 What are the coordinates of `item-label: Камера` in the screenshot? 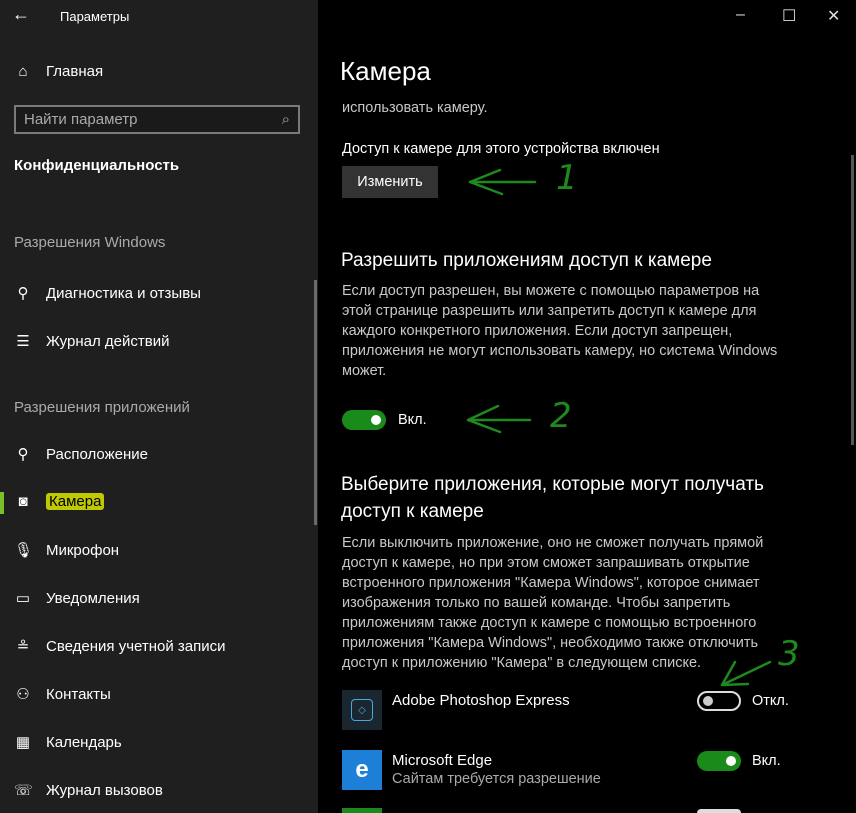 It's located at (75, 501).